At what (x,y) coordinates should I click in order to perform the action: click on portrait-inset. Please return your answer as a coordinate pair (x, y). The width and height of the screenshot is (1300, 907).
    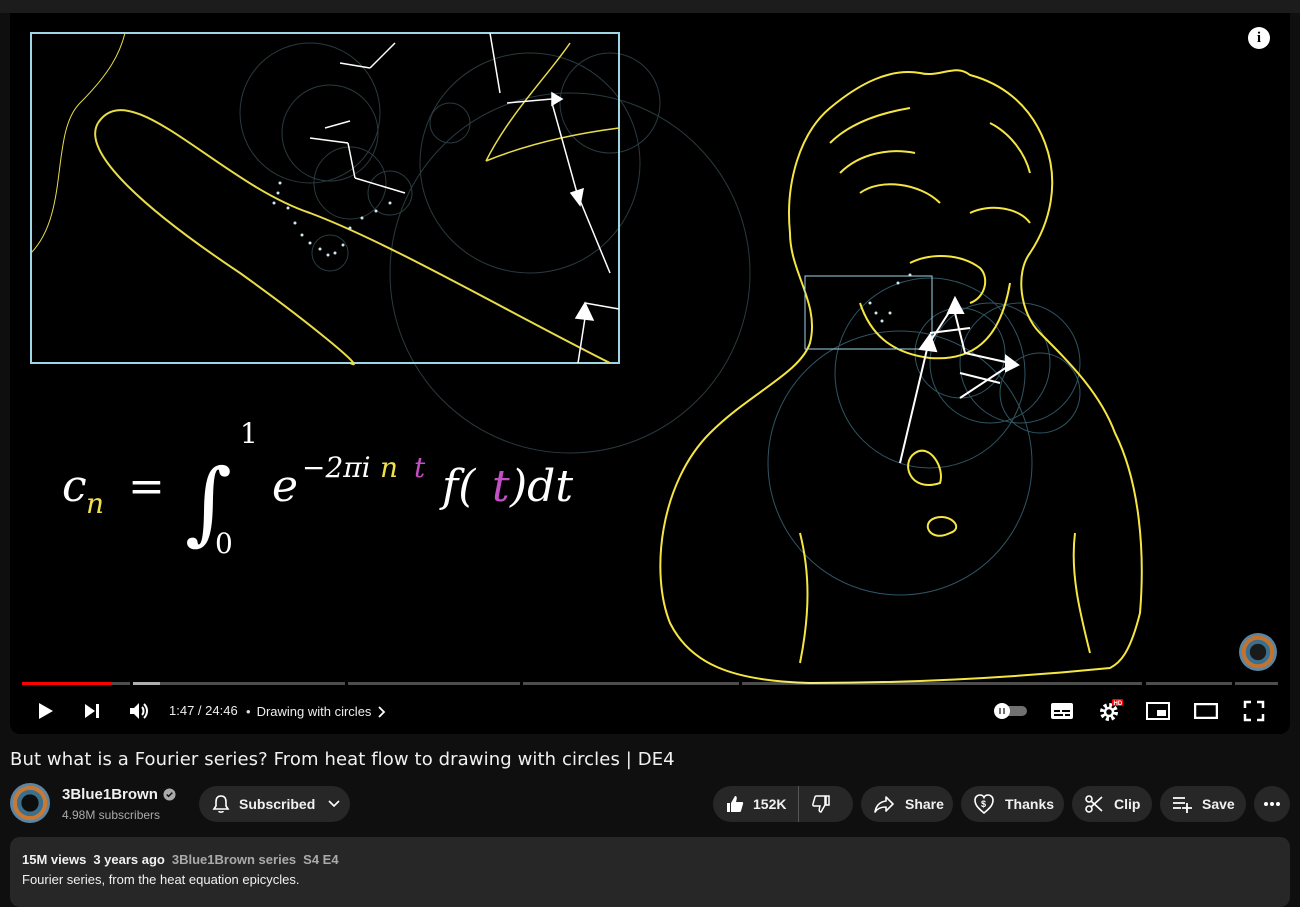
    Looking at the image, I should click on (868, 312).